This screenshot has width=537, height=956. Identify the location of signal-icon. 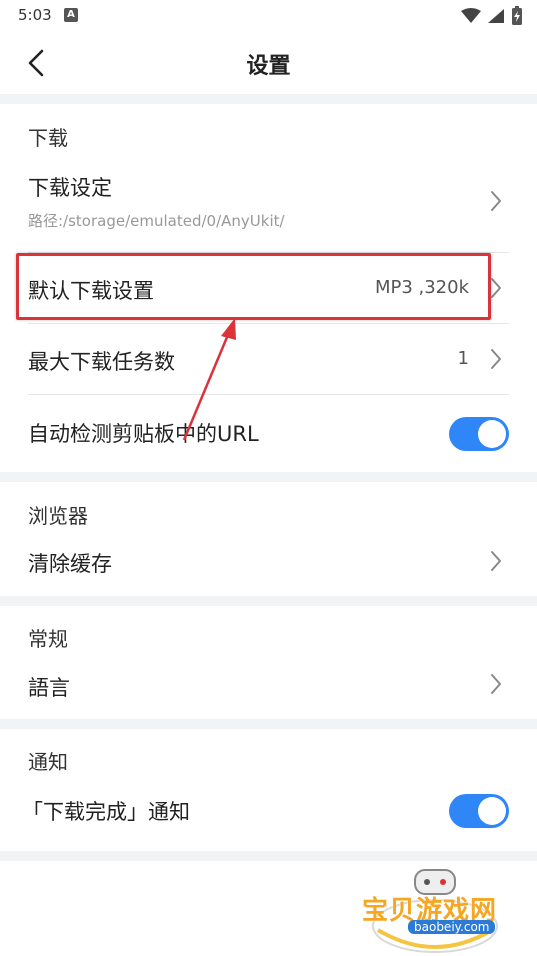
(496, 16).